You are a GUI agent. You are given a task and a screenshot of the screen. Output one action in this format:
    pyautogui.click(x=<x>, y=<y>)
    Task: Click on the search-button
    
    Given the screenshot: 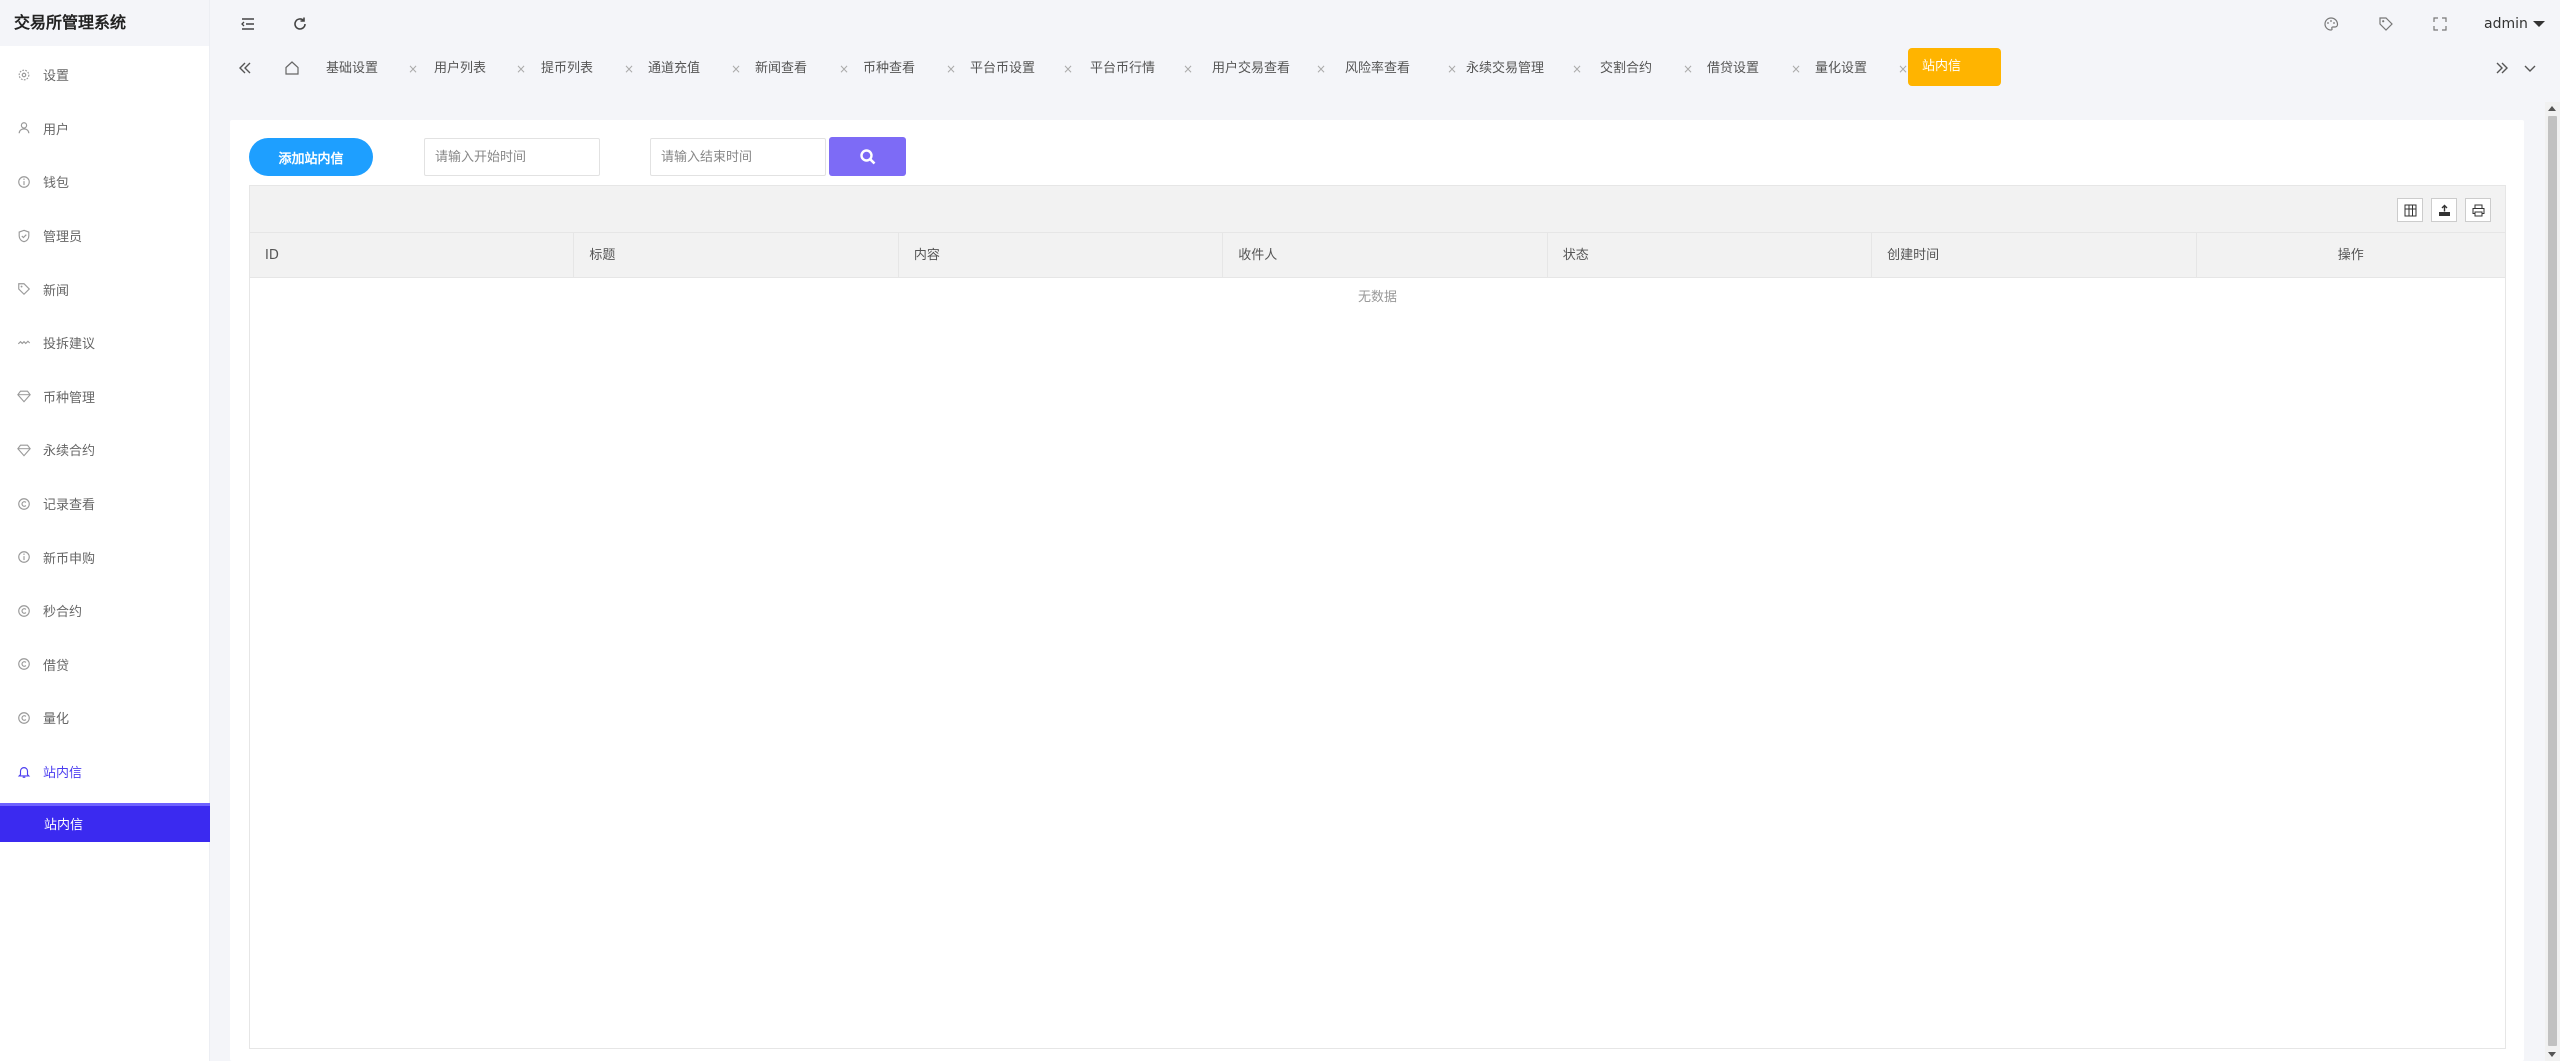 What is the action you would take?
    pyautogui.click(x=867, y=156)
    